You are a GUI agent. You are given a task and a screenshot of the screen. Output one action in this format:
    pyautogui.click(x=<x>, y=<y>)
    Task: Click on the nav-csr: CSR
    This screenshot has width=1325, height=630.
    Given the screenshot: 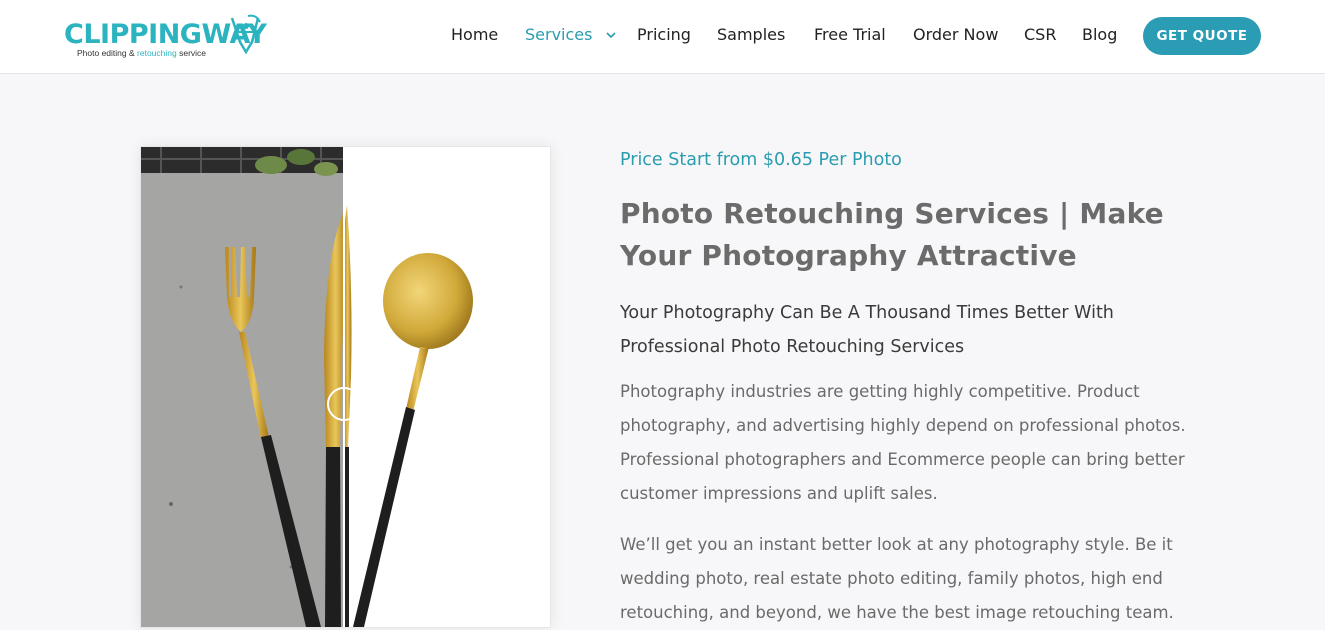 What is the action you would take?
    pyautogui.click(x=1040, y=35)
    